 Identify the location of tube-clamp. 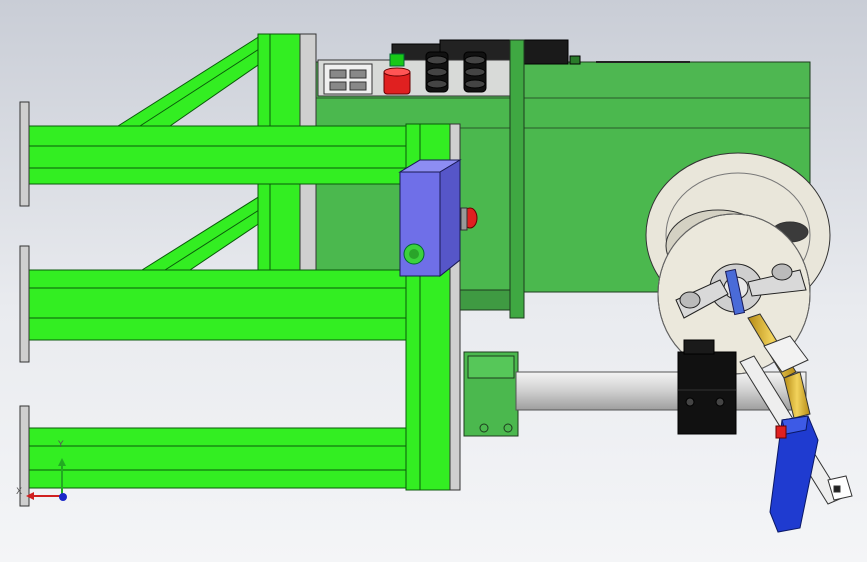
(707, 387).